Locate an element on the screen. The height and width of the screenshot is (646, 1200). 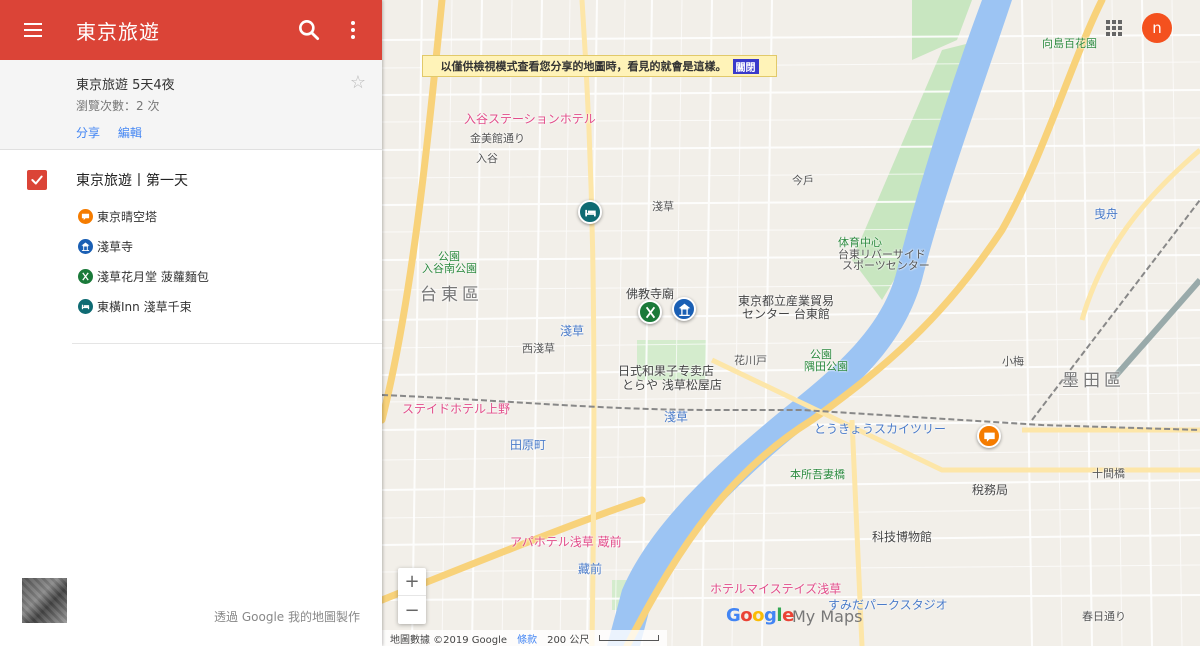
stayday-hotel-label: ステイドホテル上野 is located at coordinates (456, 409).